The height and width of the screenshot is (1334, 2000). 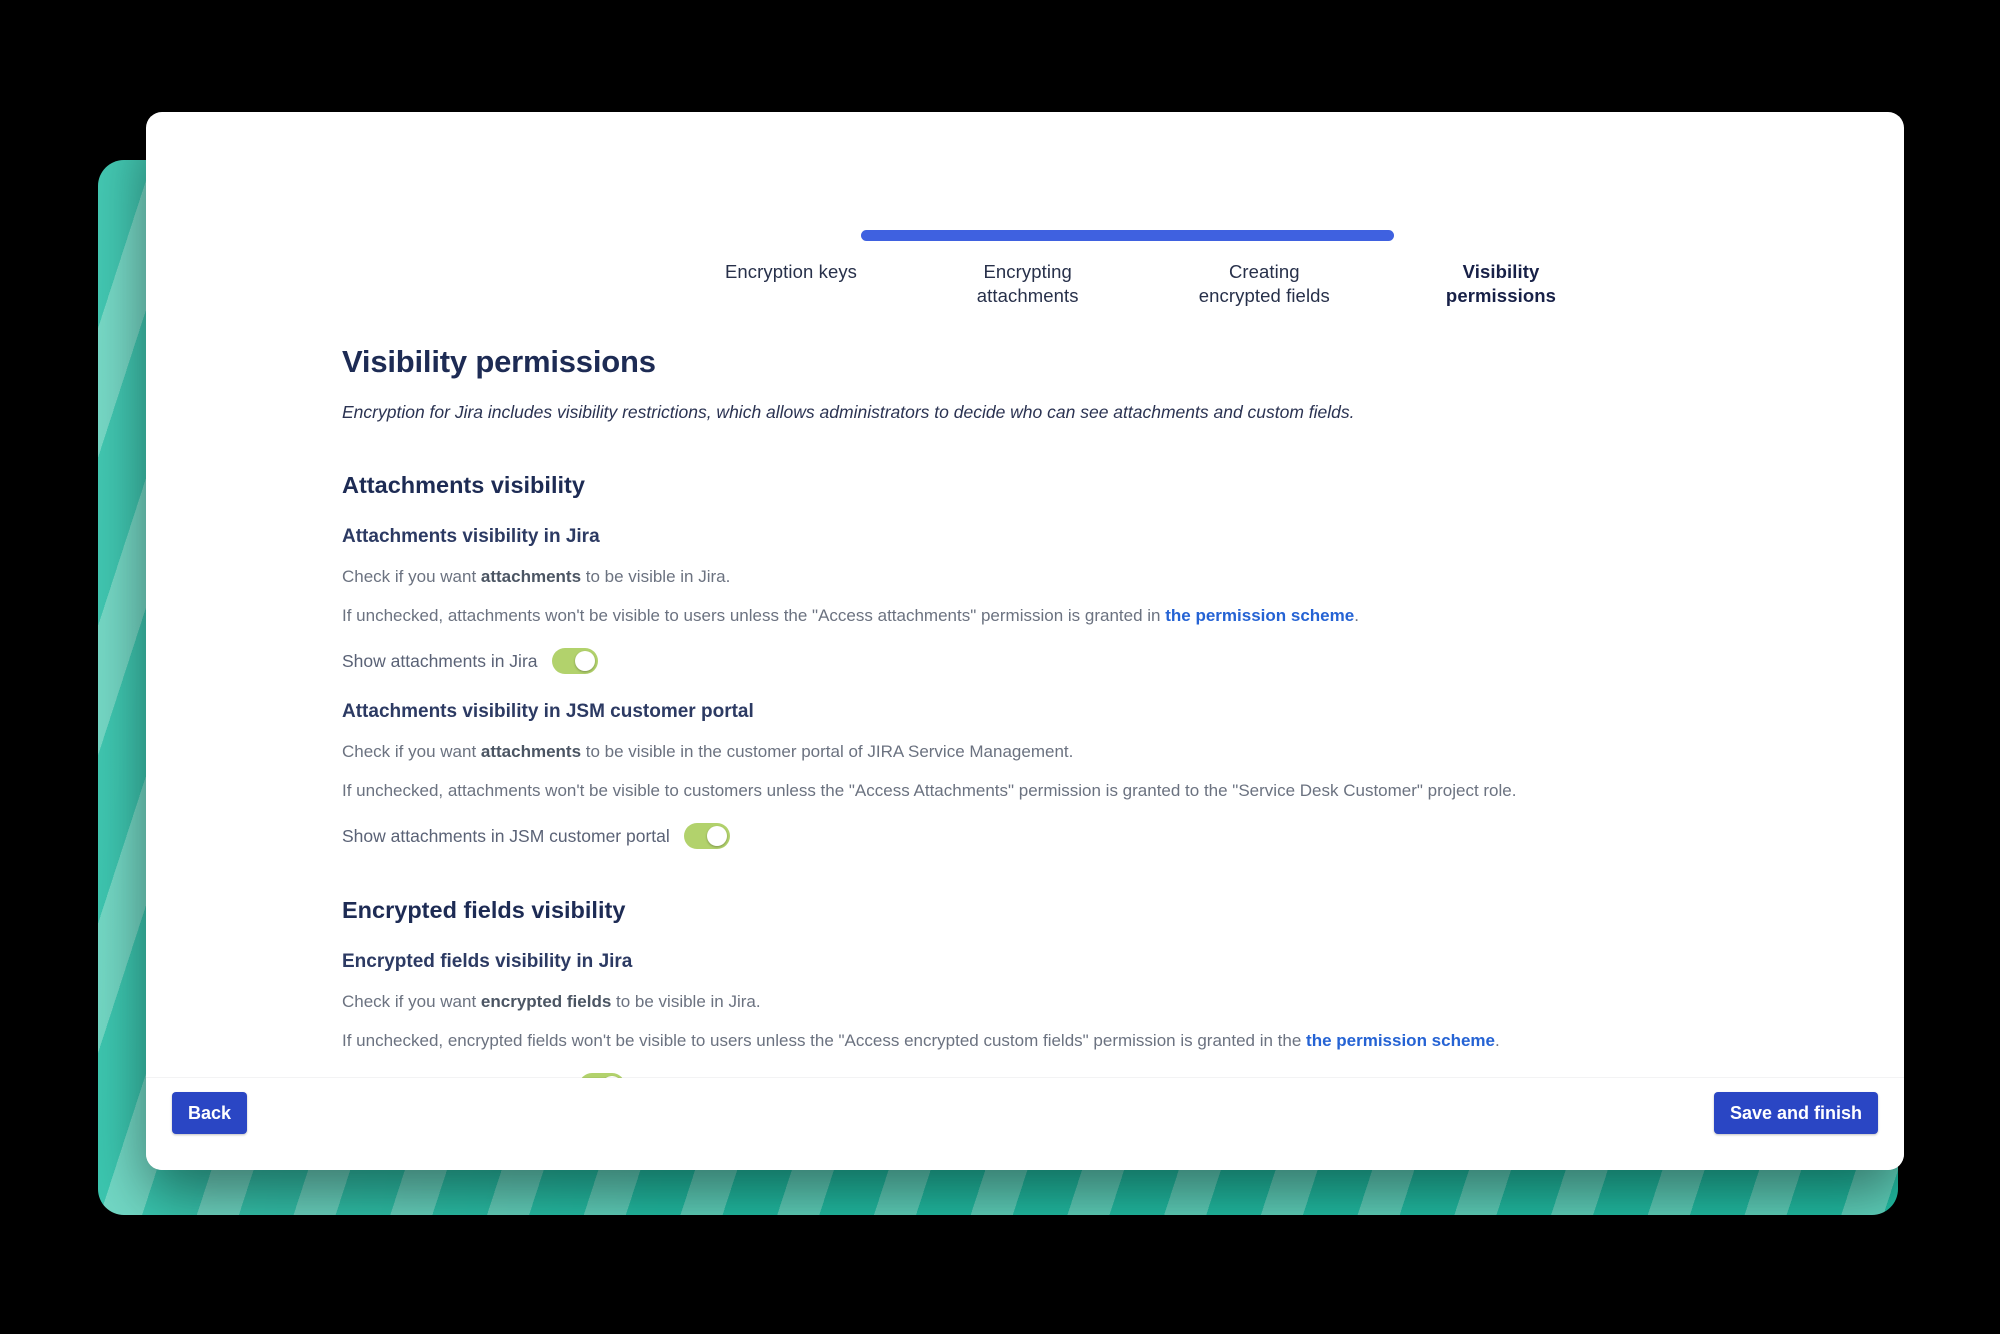 What do you see at coordinates (546, 1001) in the screenshot?
I see `text-emphasis: encrypted fields` at bounding box center [546, 1001].